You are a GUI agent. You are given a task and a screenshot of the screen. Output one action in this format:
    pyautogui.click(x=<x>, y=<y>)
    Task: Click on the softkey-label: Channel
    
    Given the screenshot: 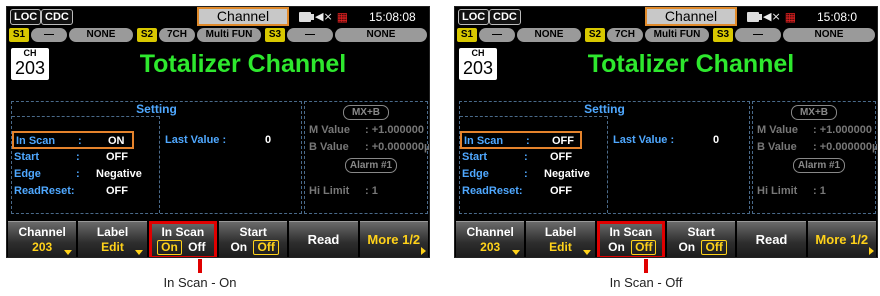 What is the action you would take?
    pyautogui.click(x=490, y=232)
    